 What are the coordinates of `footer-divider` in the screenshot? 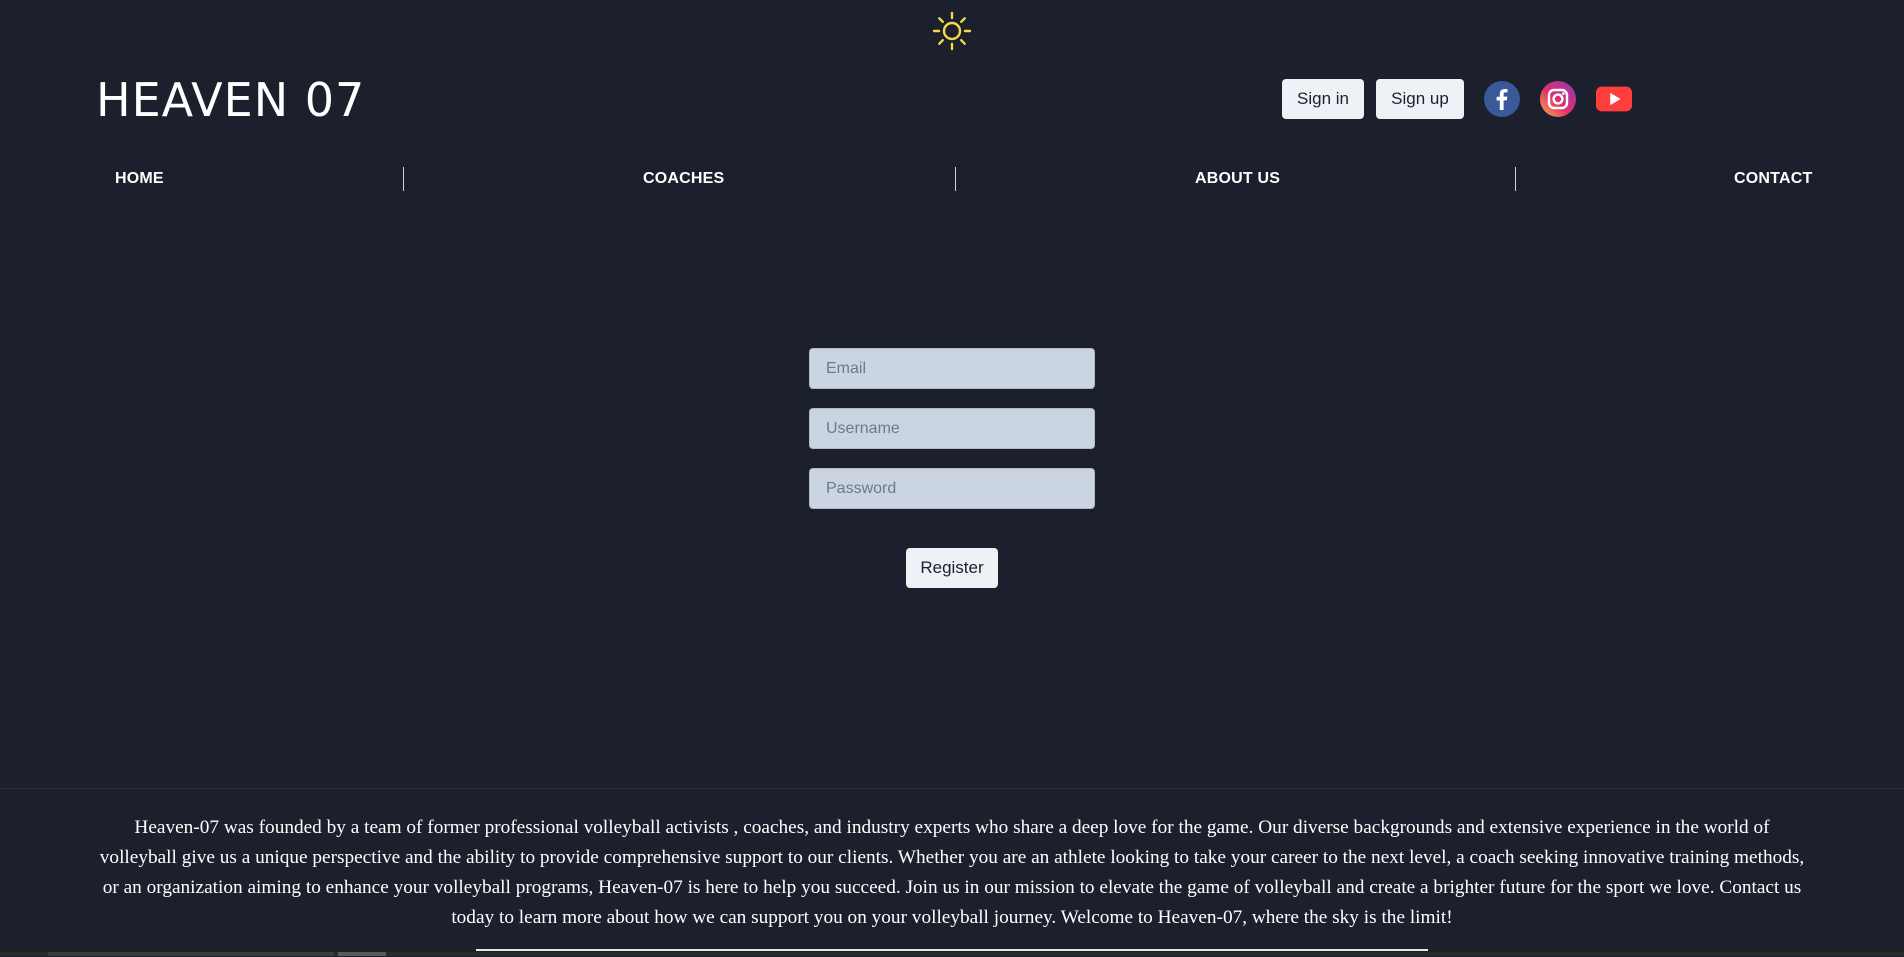 It's located at (952, 950).